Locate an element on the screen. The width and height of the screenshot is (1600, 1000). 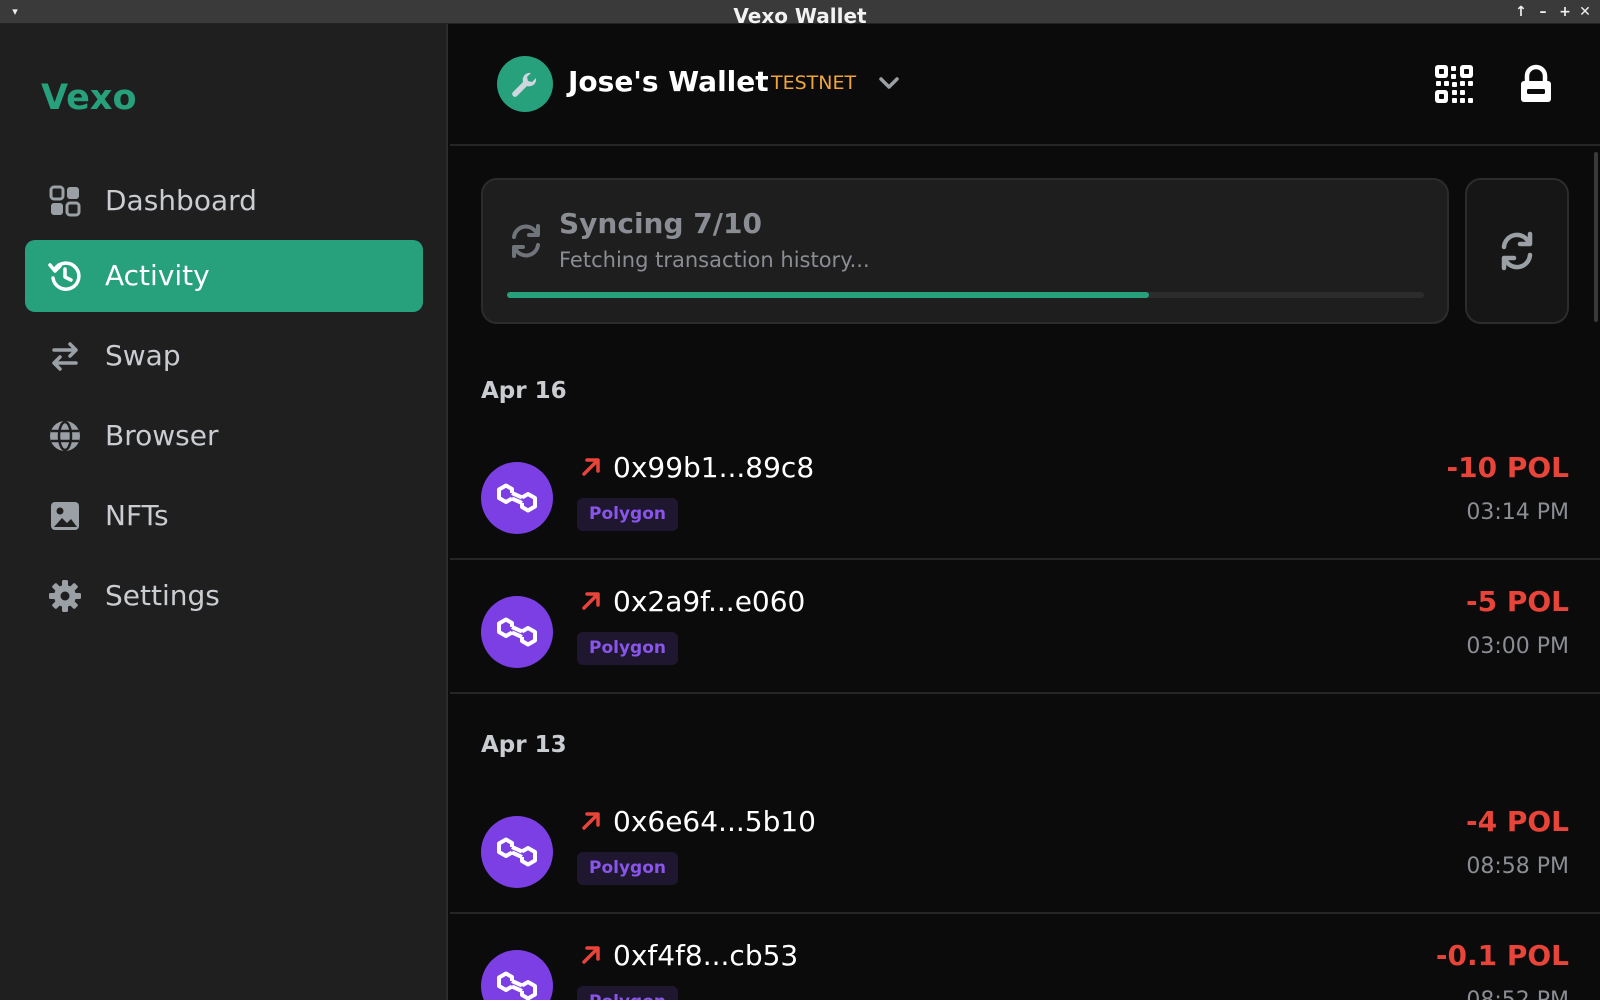
sidebar-item-label: Settings is located at coordinates (162, 595).